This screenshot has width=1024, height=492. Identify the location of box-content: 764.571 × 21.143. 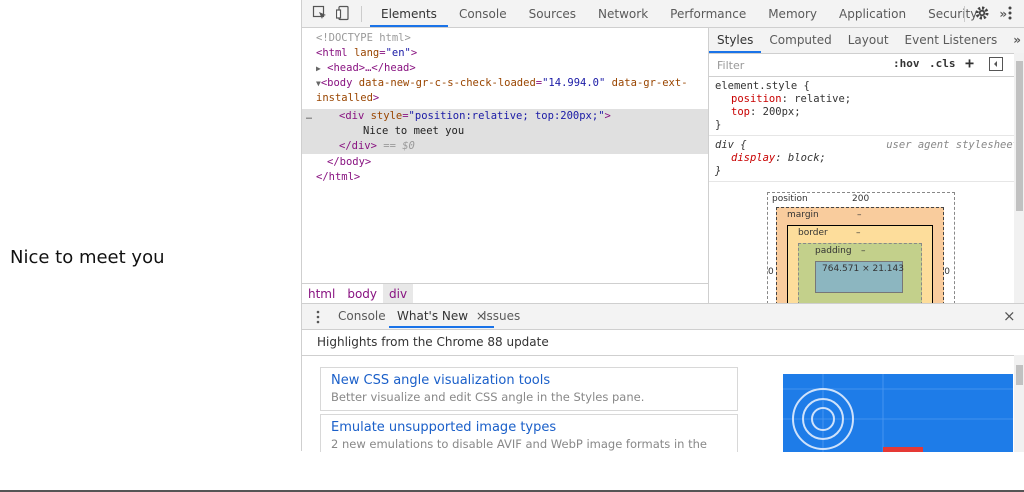
(859, 277).